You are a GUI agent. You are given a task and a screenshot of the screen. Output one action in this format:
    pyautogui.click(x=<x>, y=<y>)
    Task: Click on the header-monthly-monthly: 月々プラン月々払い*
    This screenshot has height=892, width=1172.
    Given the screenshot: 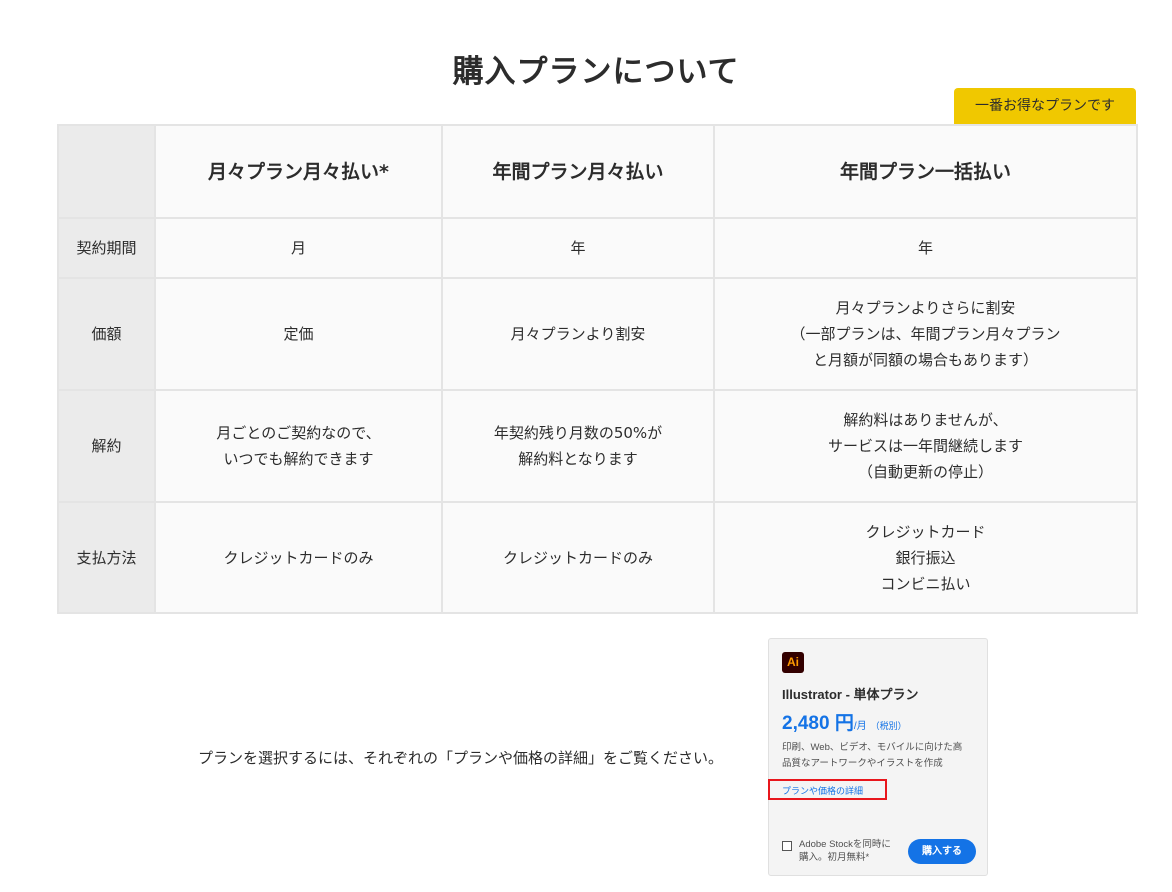 What is the action you would take?
    pyautogui.click(x=298, y=171)
    